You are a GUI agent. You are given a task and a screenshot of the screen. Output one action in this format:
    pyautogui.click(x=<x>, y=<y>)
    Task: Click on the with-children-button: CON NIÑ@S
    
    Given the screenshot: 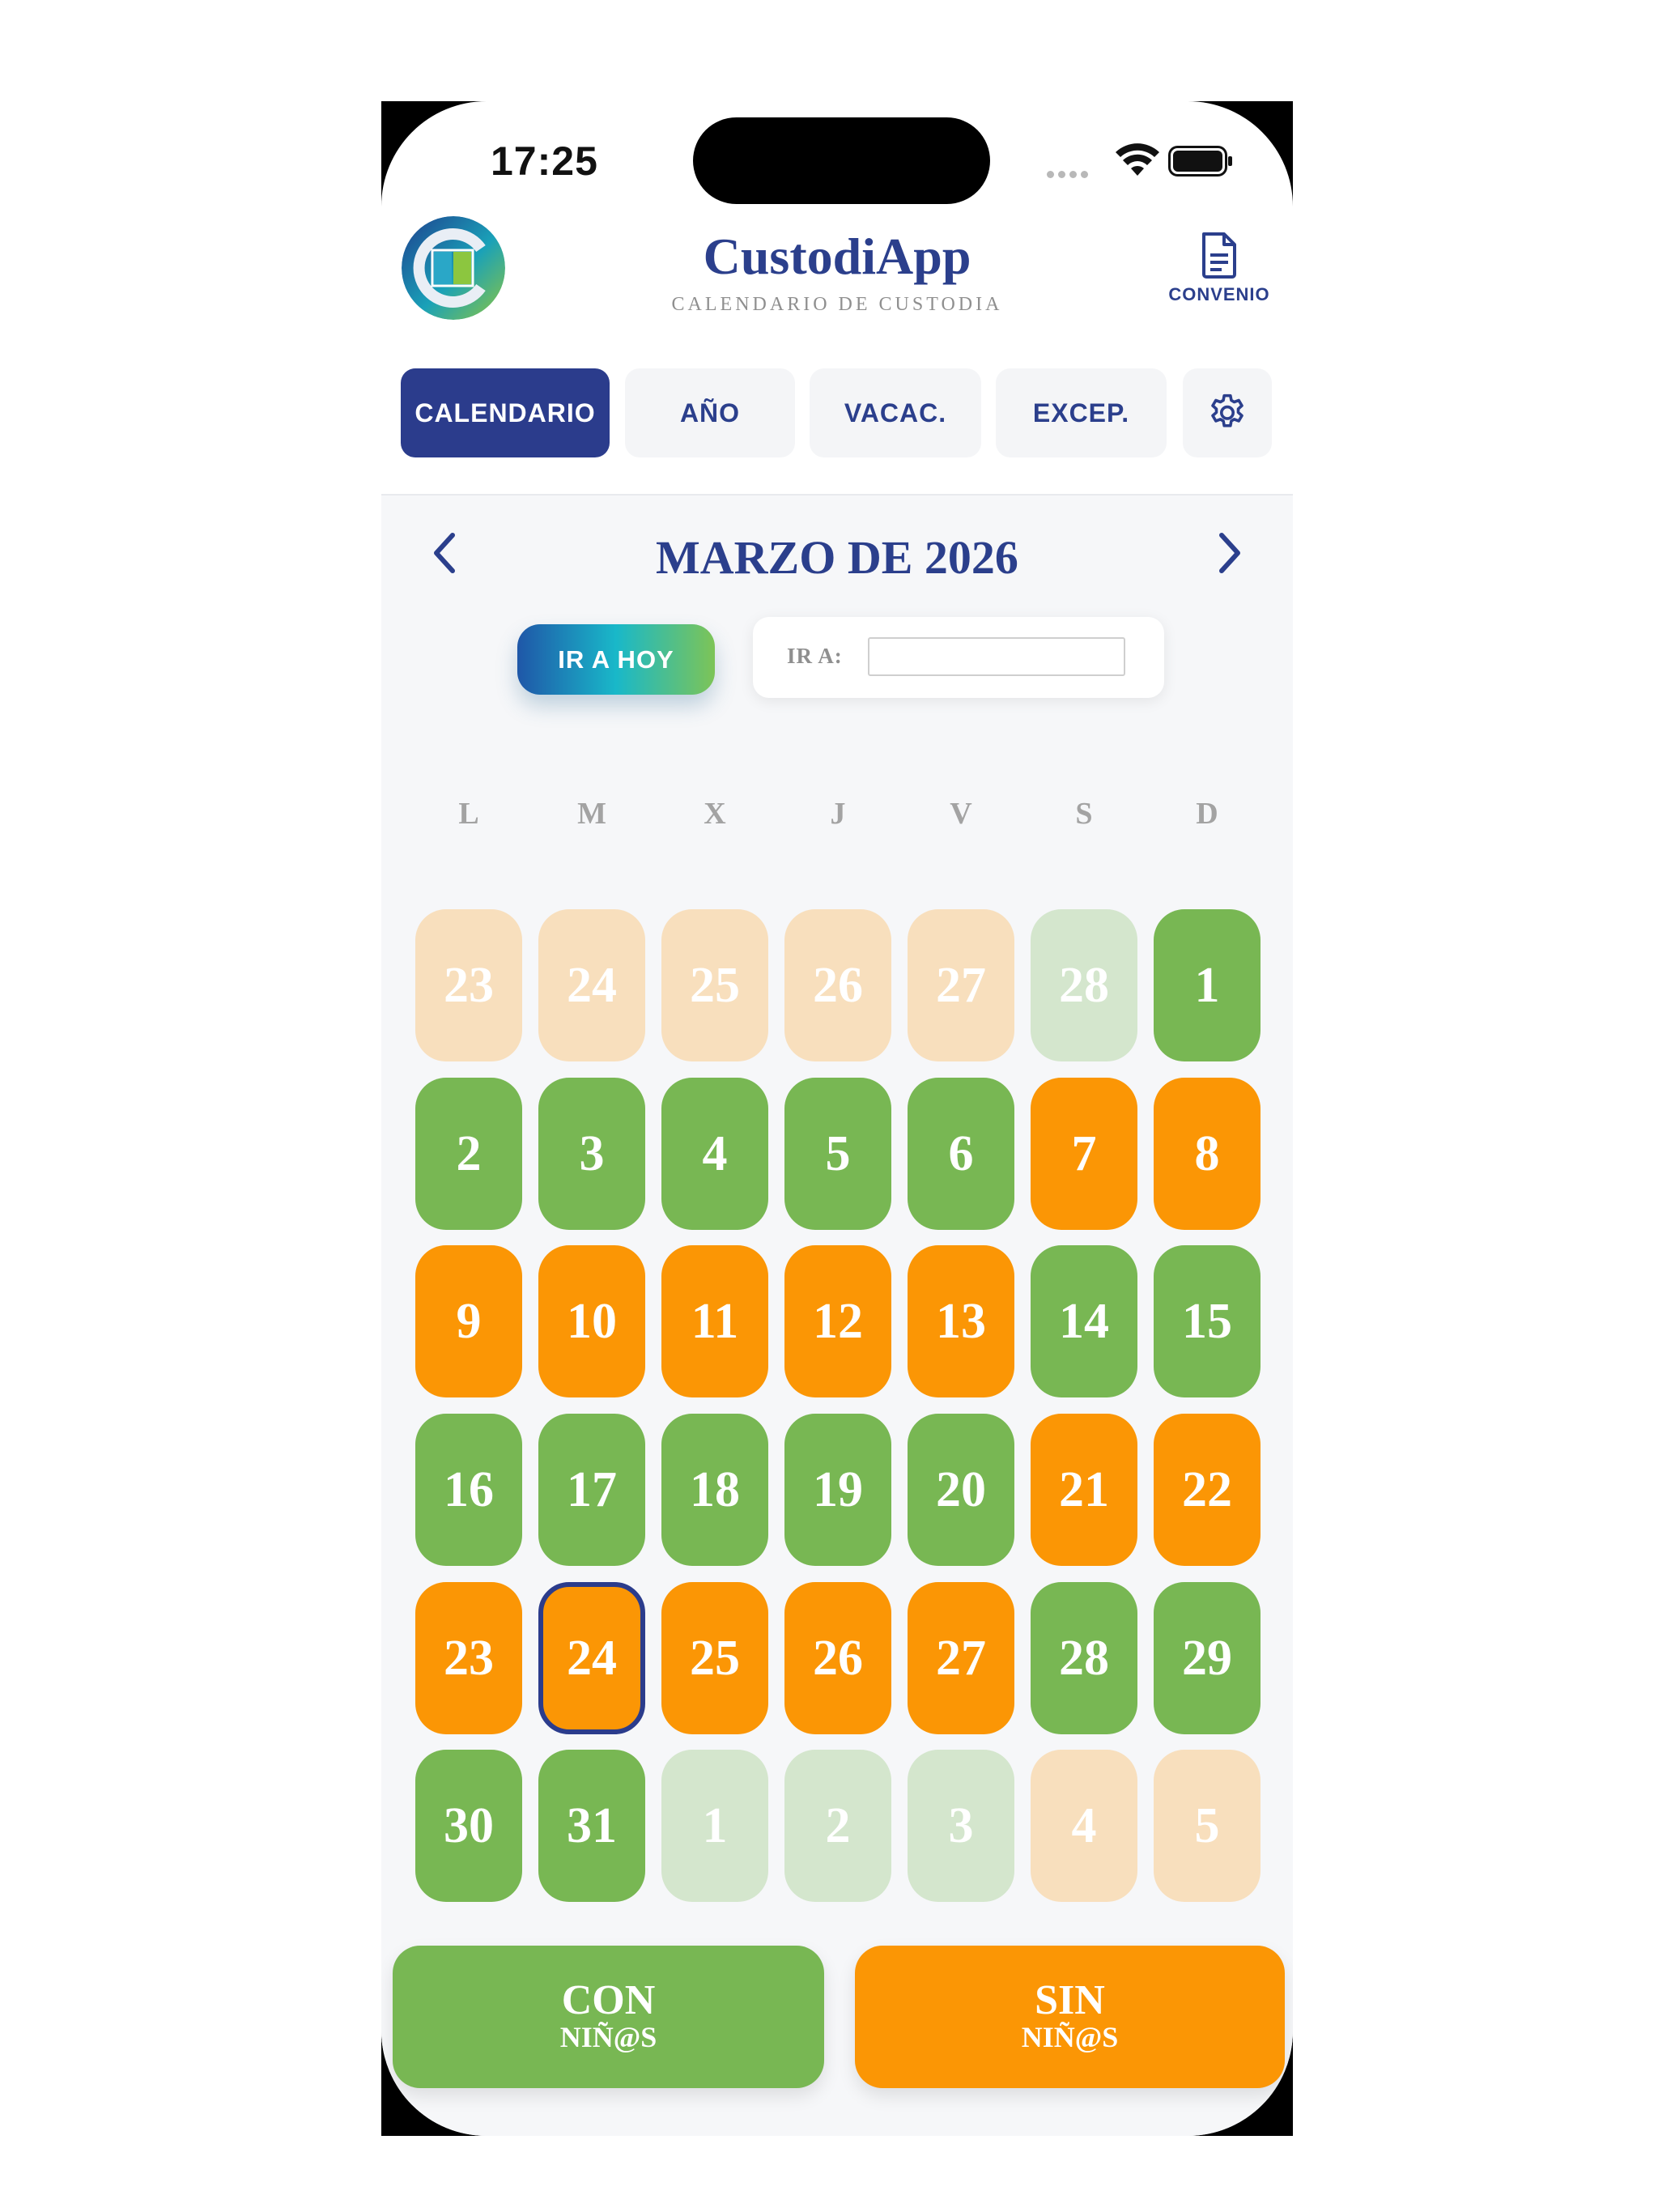 What is the action you would take?
    pyautogui.click(x=608, y=2017)
    